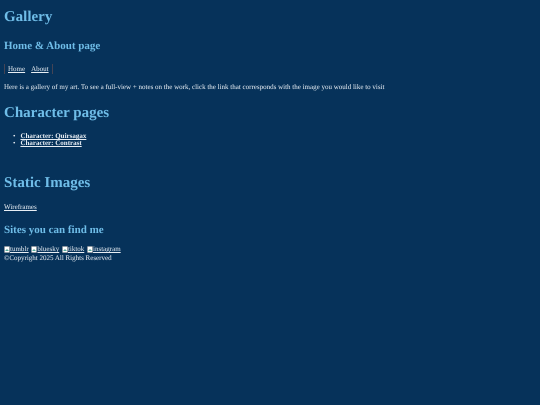 The image size is (540, 405). Describe the element at coordinates (57, 113) in the screenshot. I see `section-heading: Character pages` at that location.